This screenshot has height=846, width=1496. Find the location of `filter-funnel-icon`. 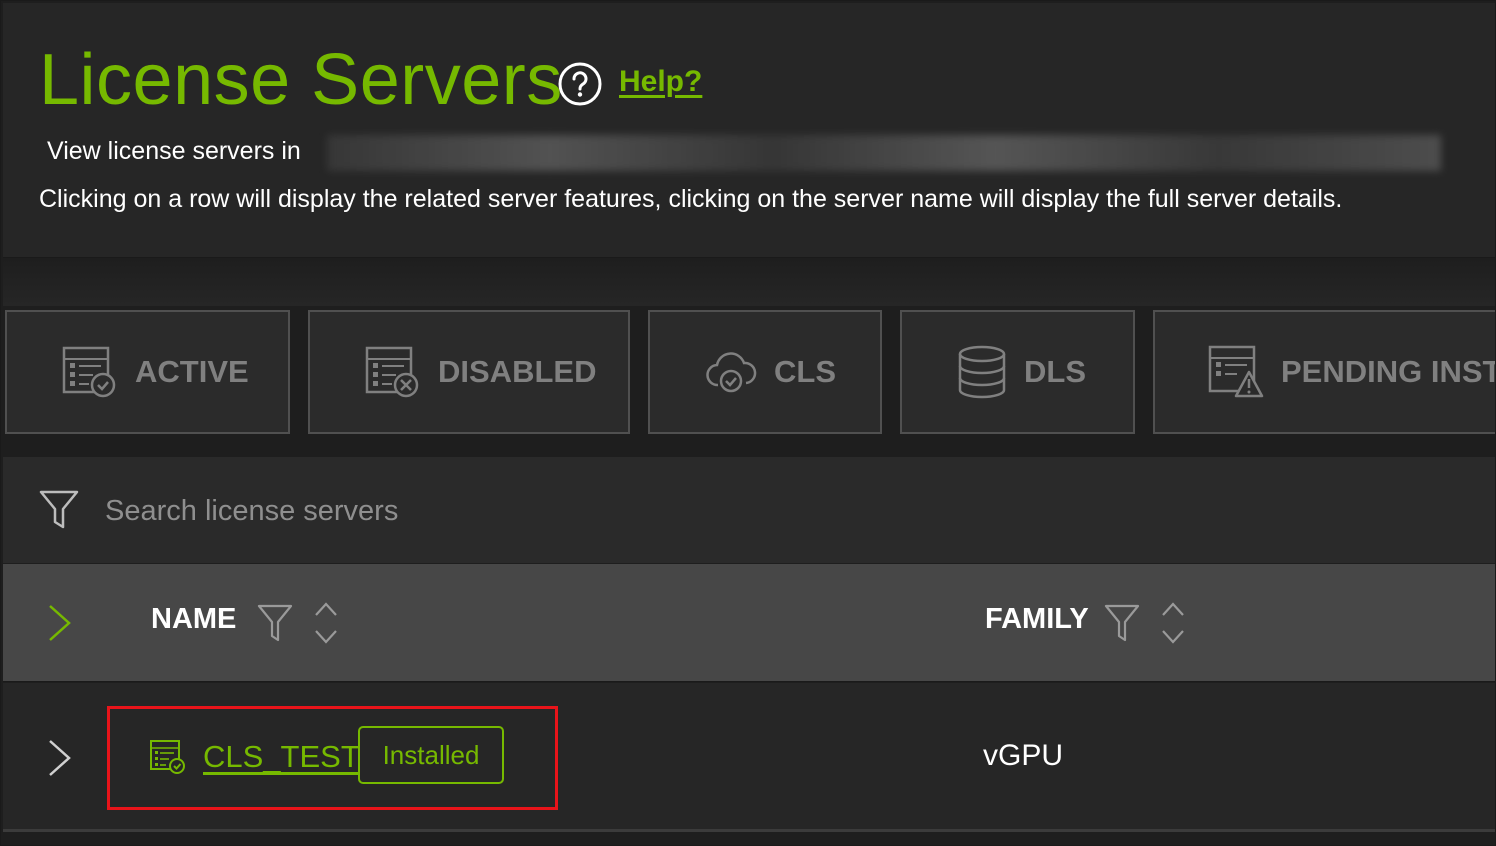

filter-funnel-icon is located at coordinates (59, 512).